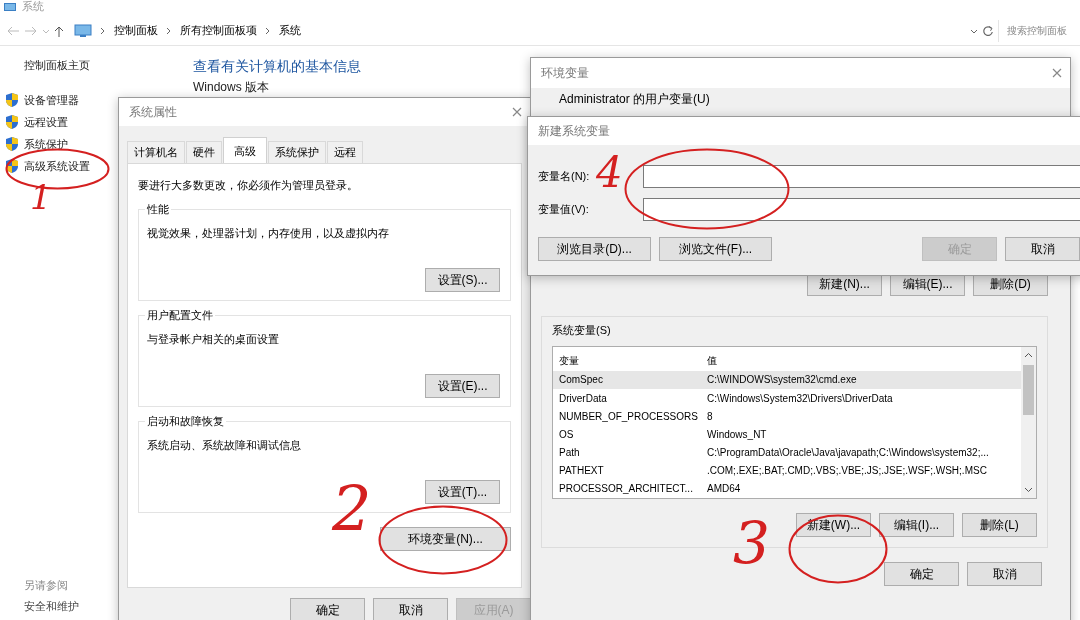  Describe the element at coordinates (988, 30) in the screenshot. I see `refresh-icon` at that location.